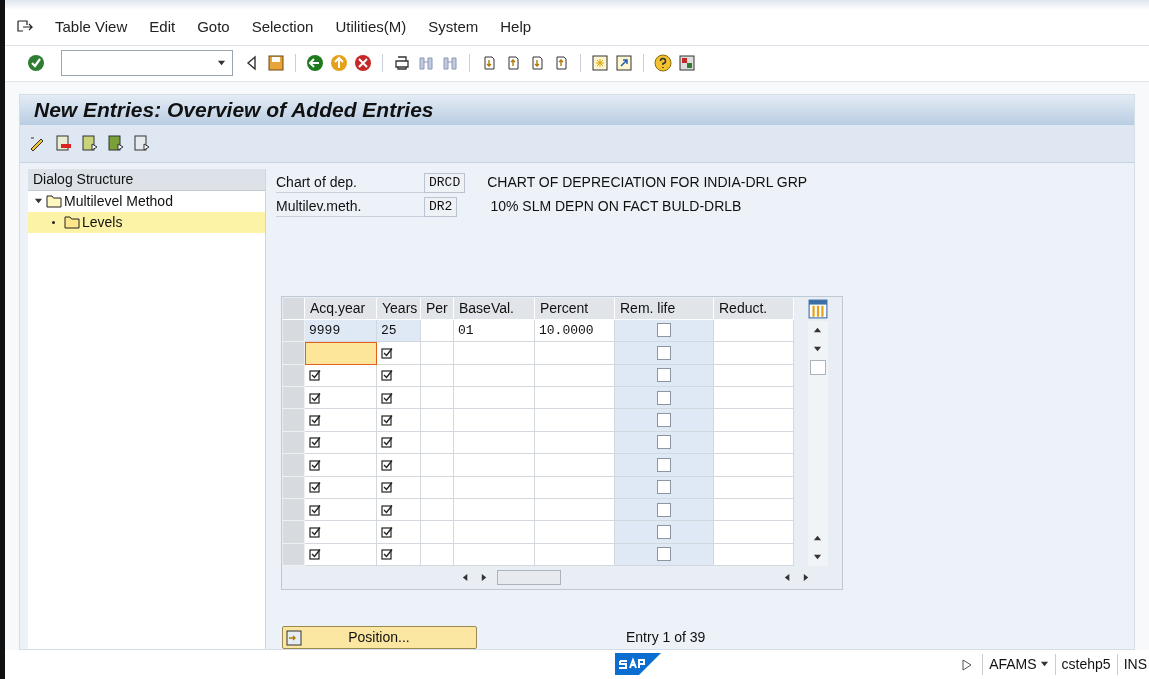 The width and height of the screenshot is (1149, 679). Describe the element at coordinates (575, 331) in the screenshot. I see `table-cell: 10.0000` at that location.